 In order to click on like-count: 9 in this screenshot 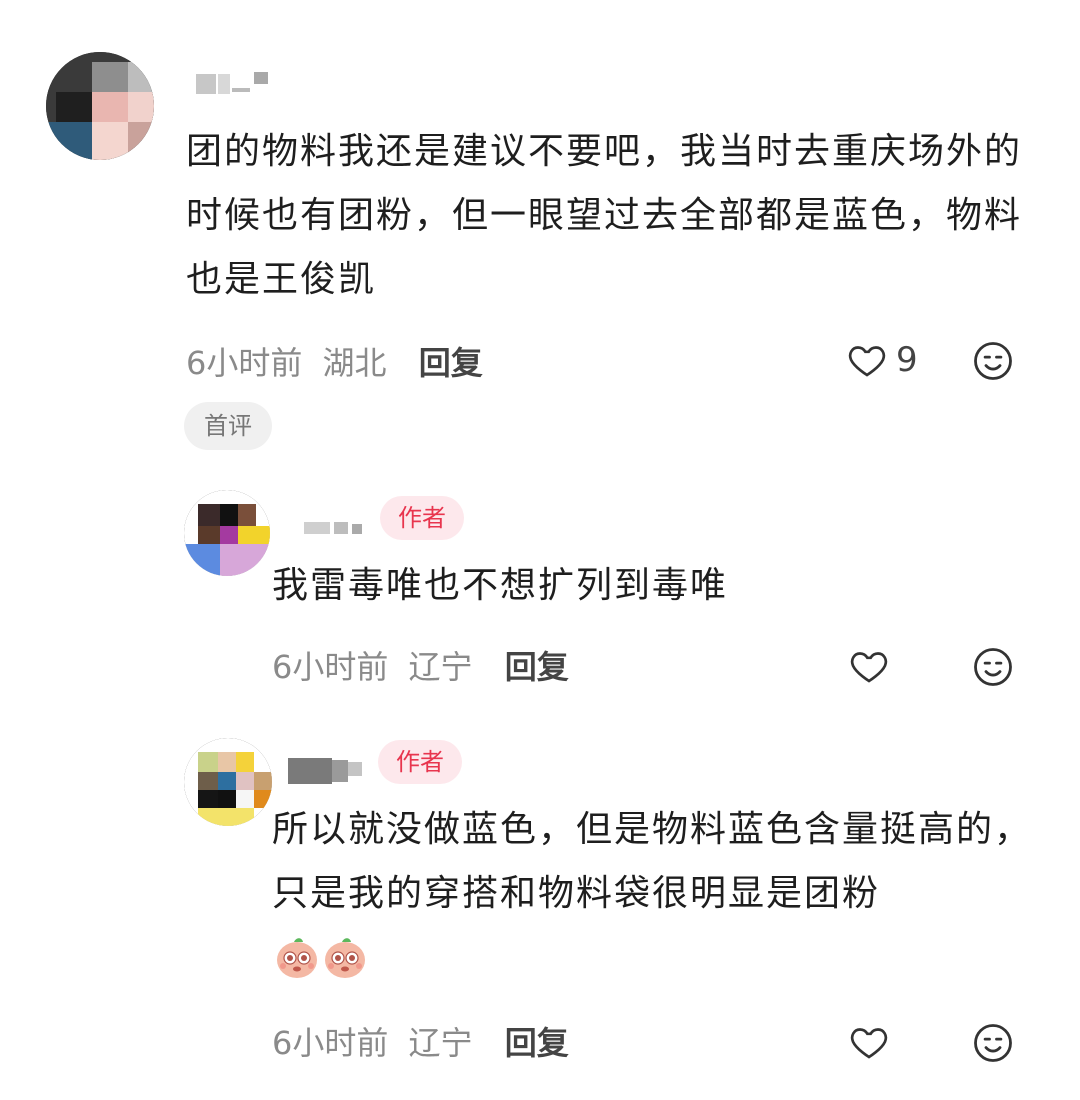, I will do `click(907, 360)`.